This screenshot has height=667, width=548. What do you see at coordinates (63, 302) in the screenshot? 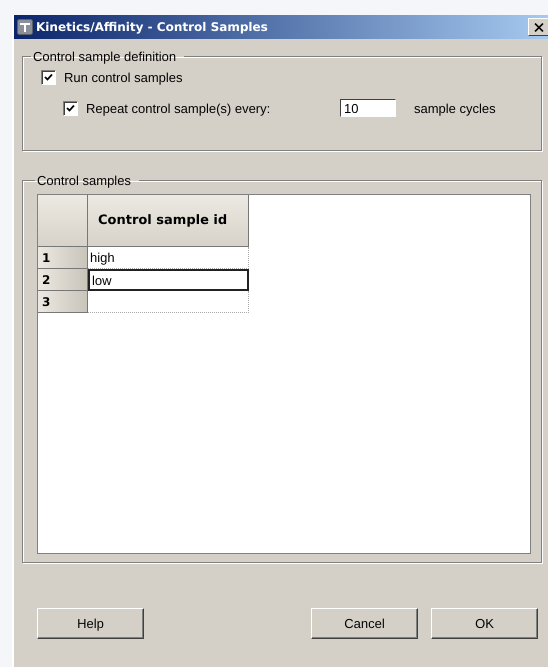
I see `row-header: 3` at bounding box center [63, 302].